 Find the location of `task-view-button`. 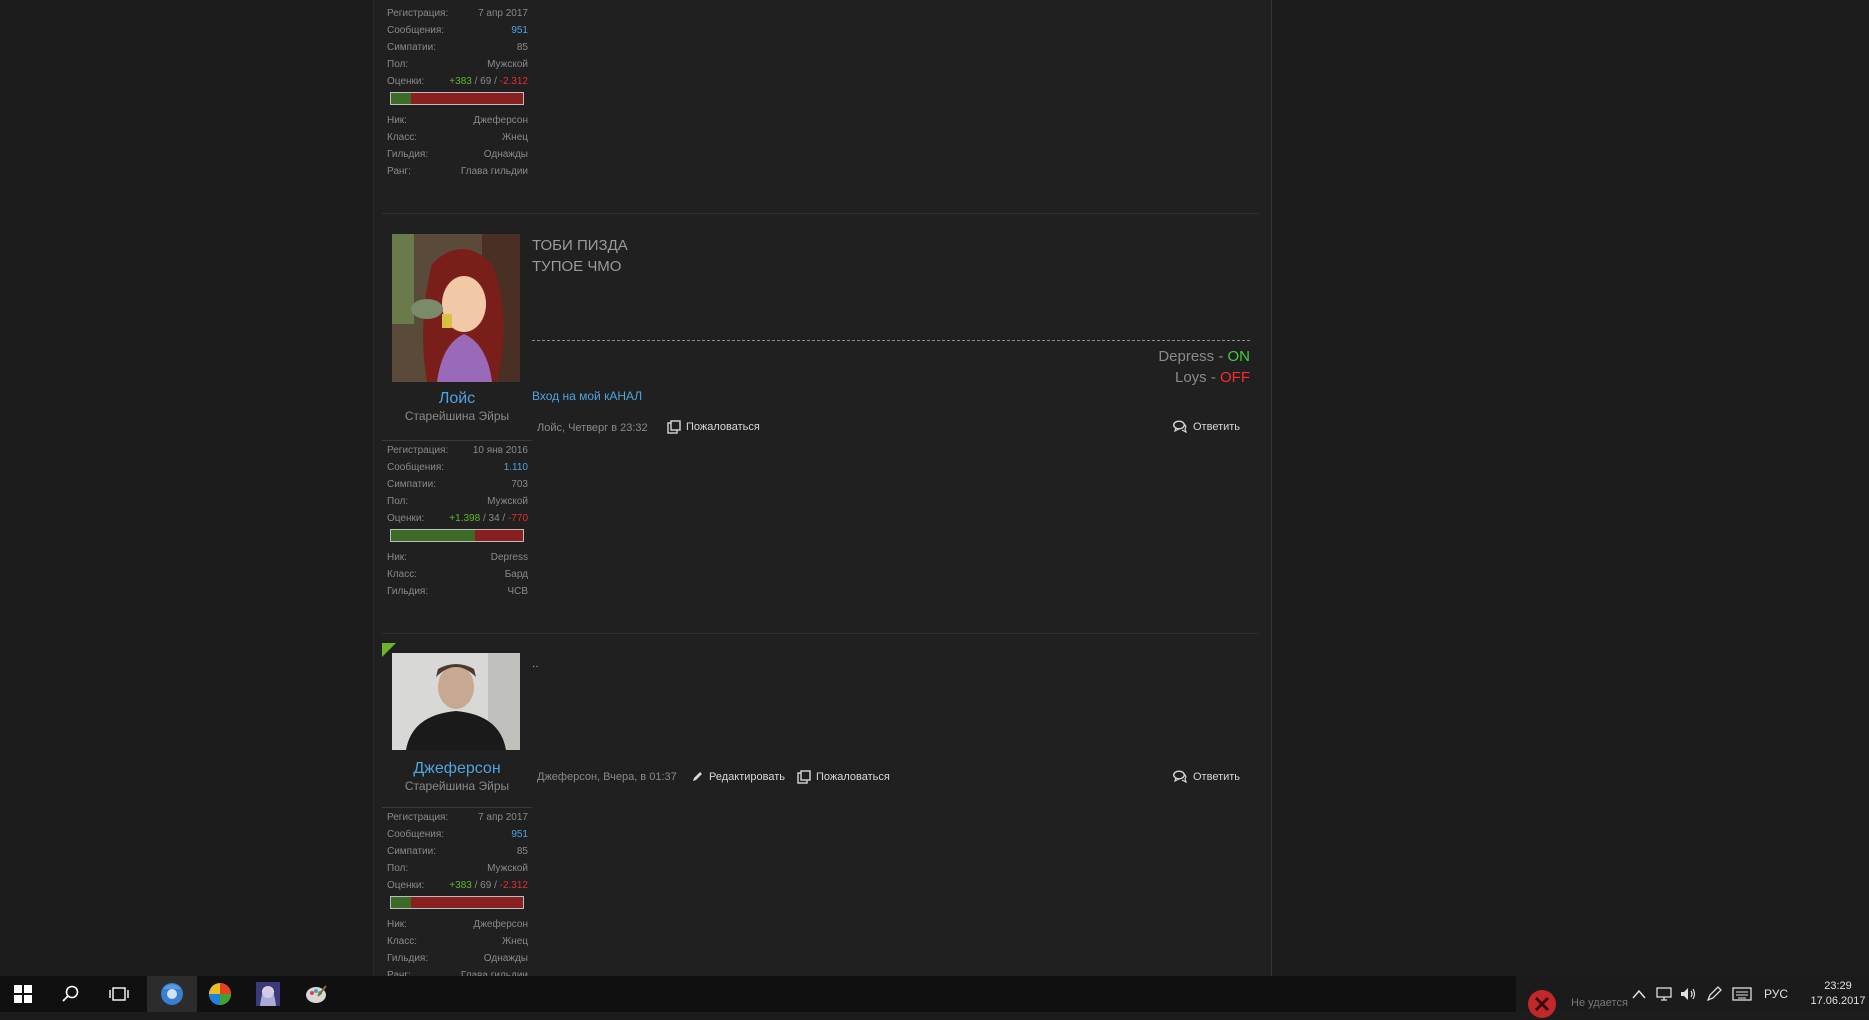

task-view-button is located at coordinates (119, 994).